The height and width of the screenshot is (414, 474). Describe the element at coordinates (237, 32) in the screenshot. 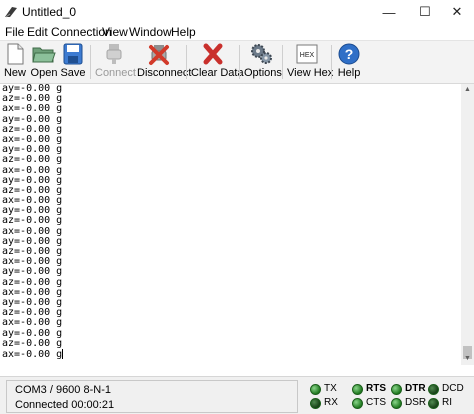

I see `menu-bar: File Edit Connection View Window Help` at that location.